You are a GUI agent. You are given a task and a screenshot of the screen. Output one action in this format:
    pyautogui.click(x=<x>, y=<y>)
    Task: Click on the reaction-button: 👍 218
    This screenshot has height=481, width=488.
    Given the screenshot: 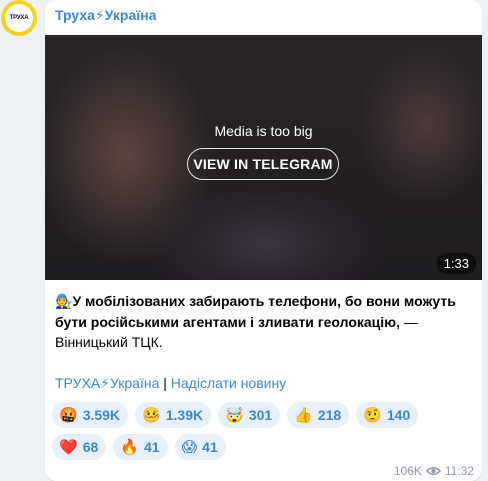 What is the action you would take?
    pyautogui.click(x=318, y=415)
    